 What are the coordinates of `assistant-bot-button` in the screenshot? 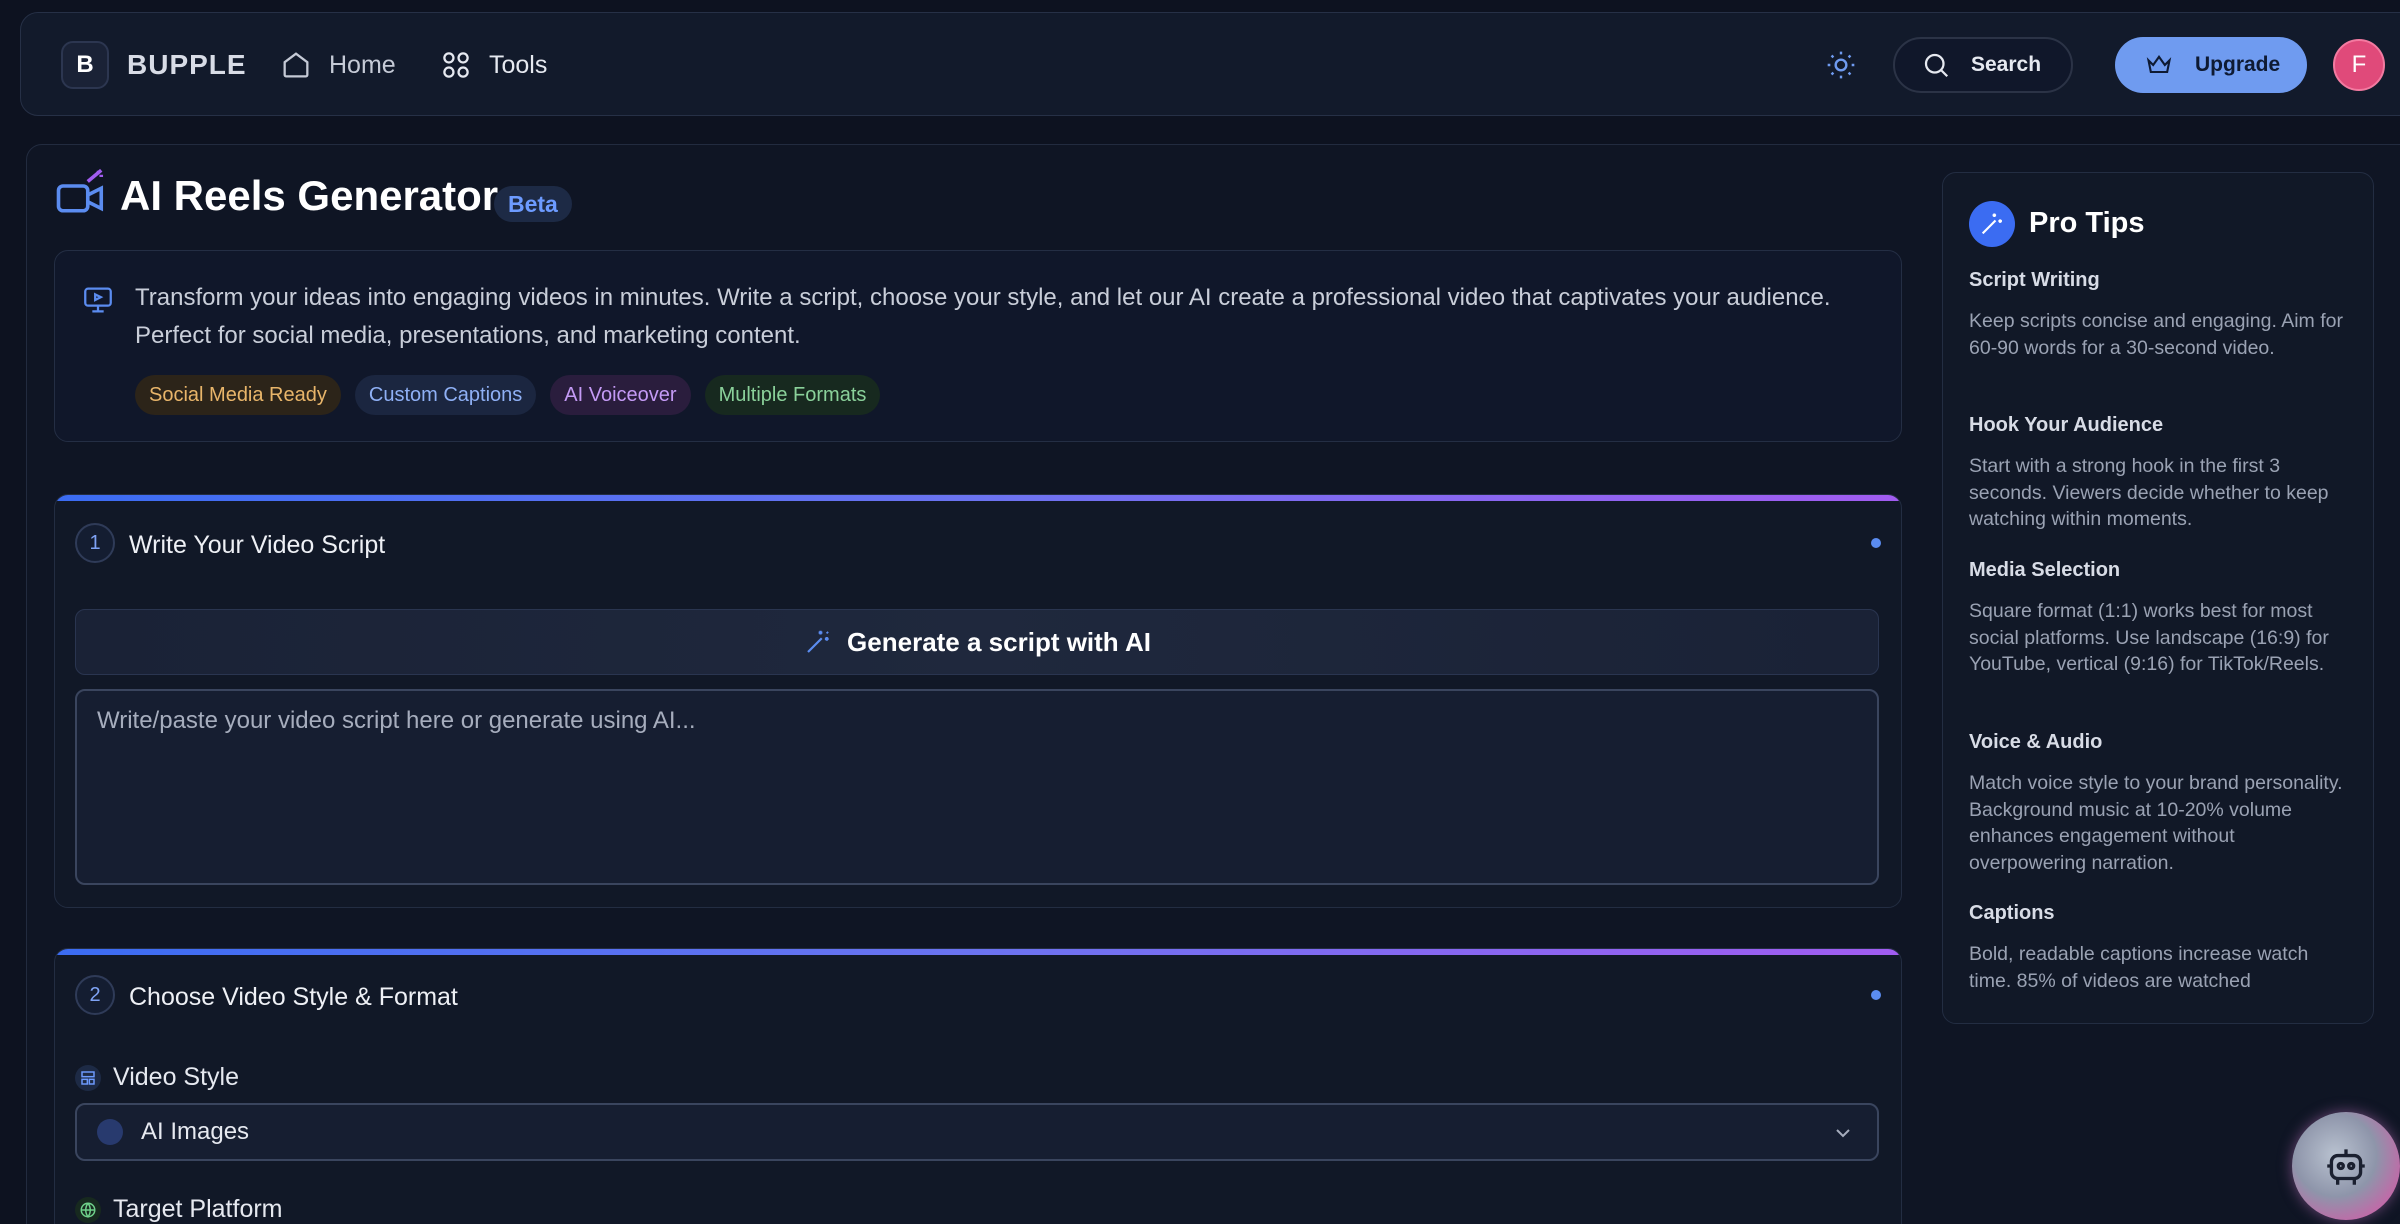 It's located at (2346, 1166).